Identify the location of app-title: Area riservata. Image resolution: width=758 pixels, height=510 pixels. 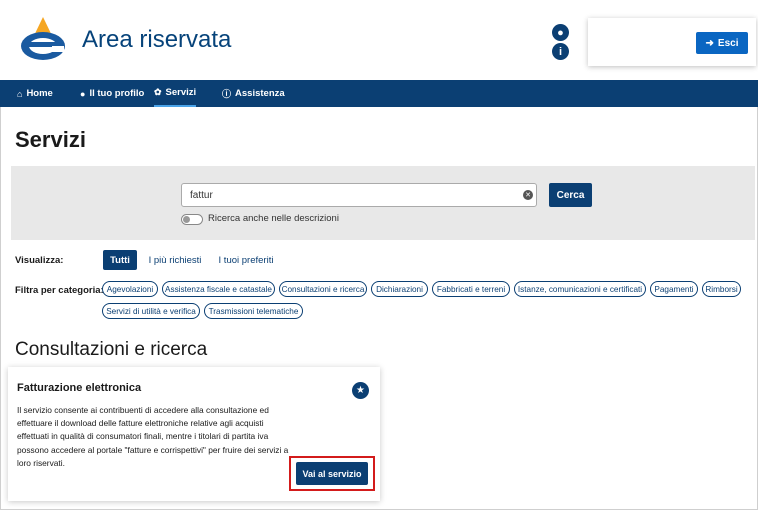
(157, 39).